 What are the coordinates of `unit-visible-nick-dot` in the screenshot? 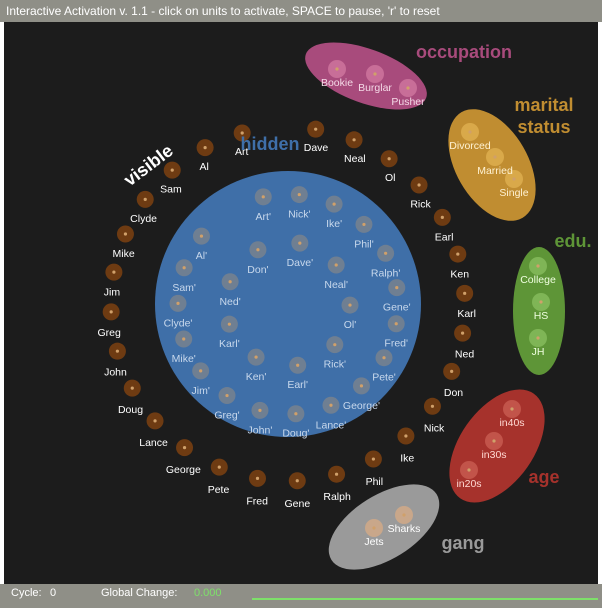 It's located at (432, 406).